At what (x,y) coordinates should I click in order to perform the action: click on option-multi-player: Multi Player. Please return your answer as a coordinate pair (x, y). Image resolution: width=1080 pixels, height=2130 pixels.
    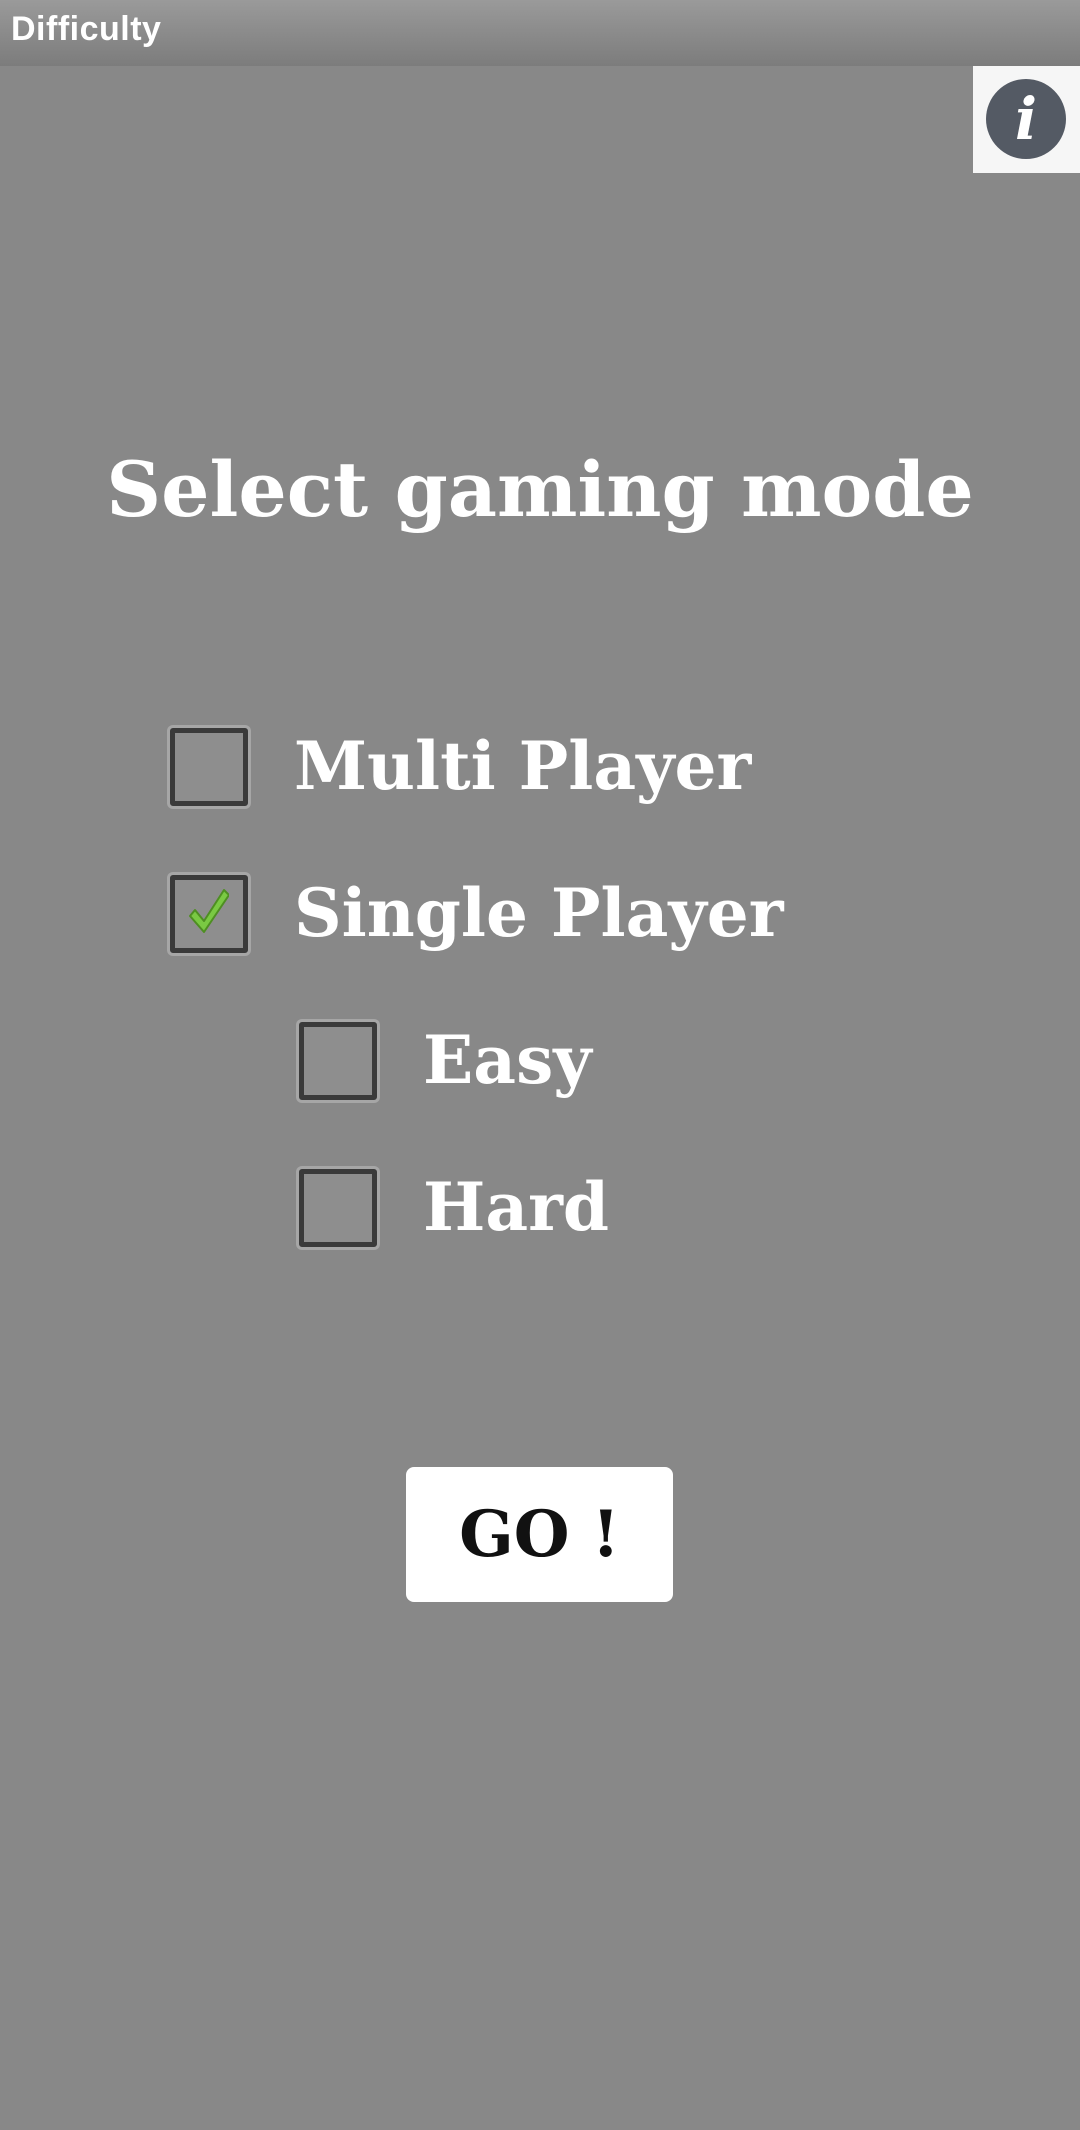
    Looking at the image, I should click on (470, 767).